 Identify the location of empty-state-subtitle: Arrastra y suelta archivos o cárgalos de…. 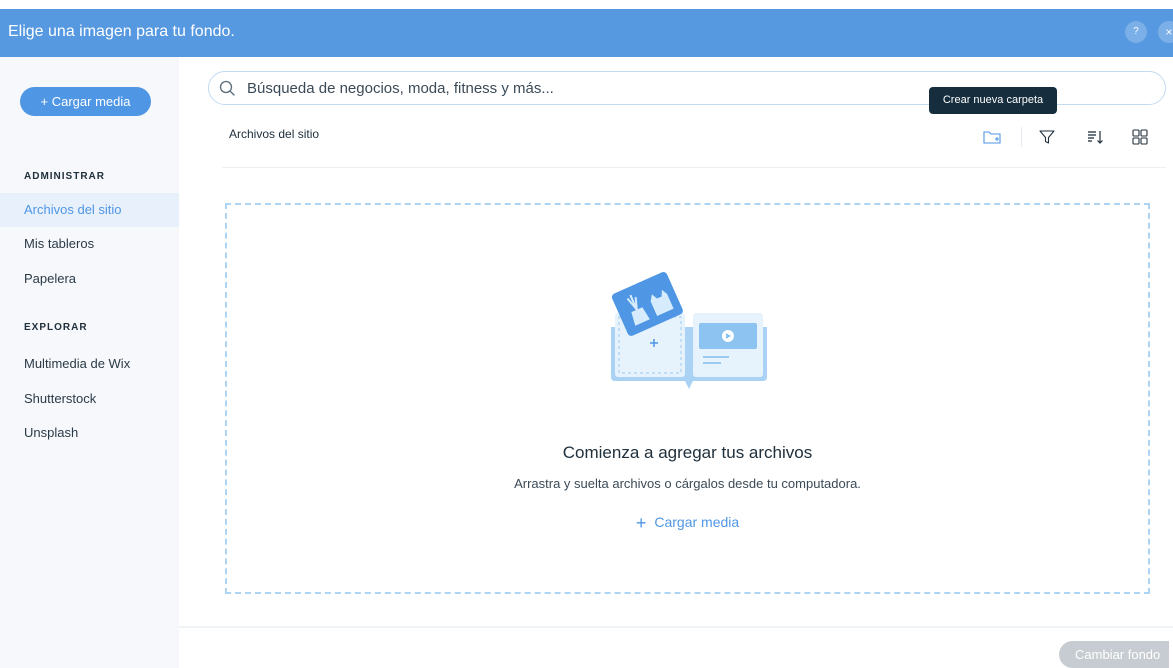
(687, 483).